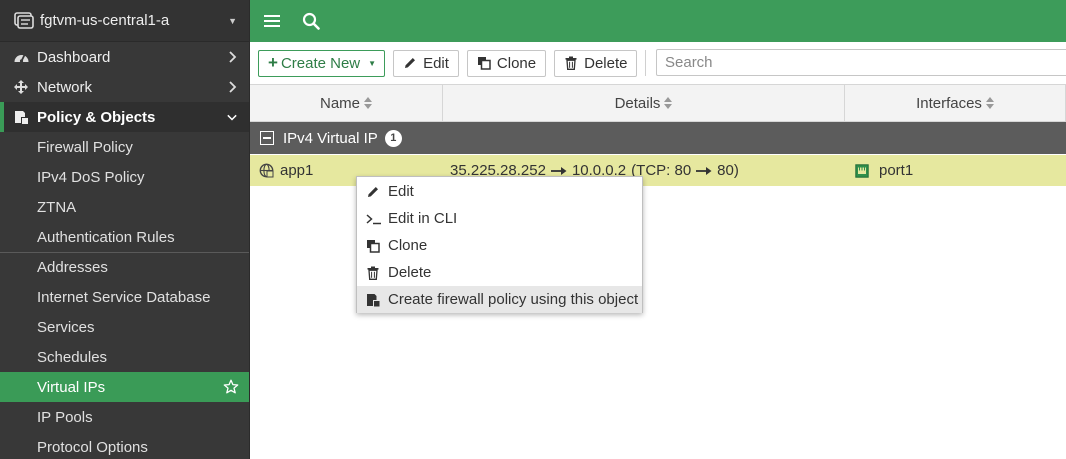  Describe the element at coordinates (423, 218) in the screenshot. I see `menu-item-label: Edit in CLI` at that location.